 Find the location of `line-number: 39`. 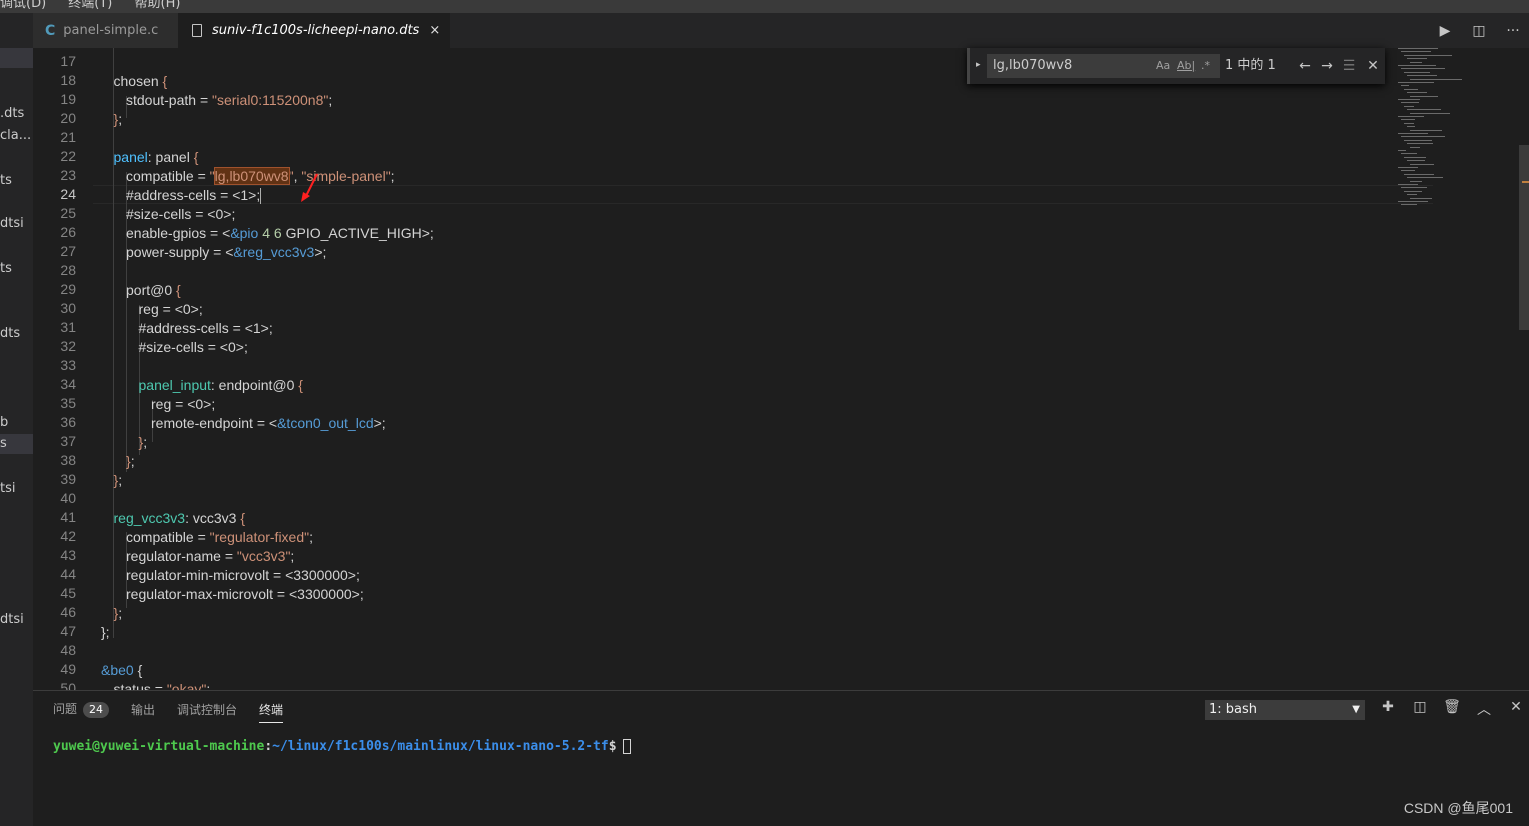

line-number: 39 is located at coordinates (68, 479).